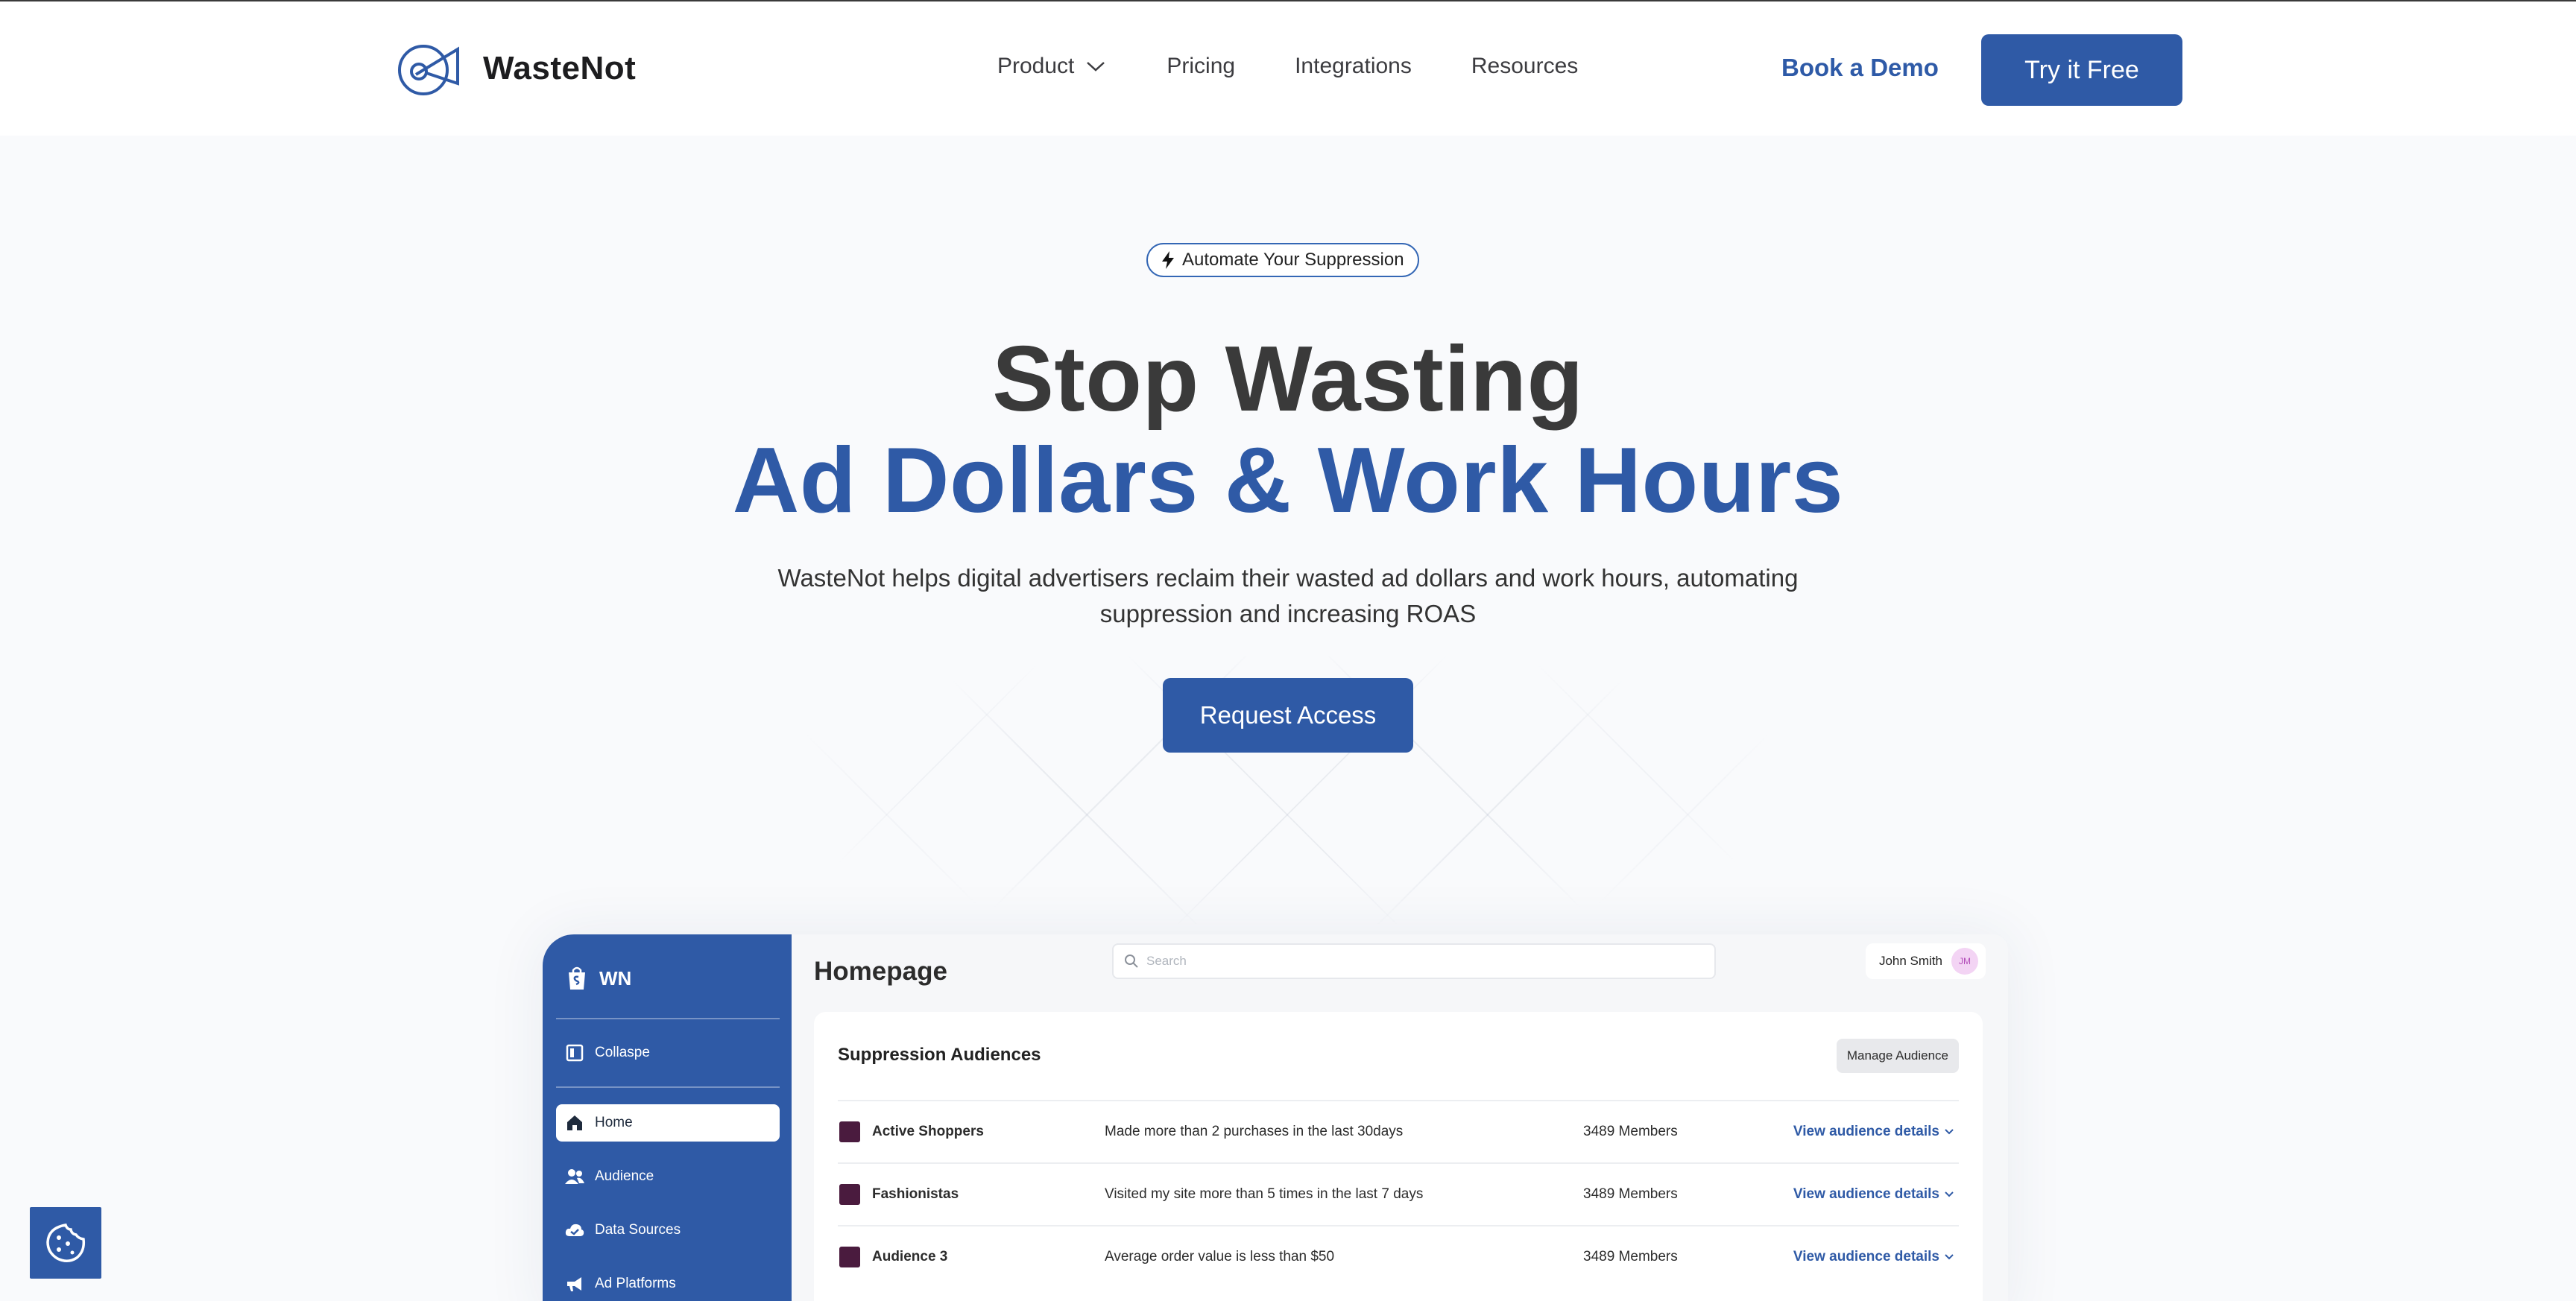  Describe the element at coordinates (574, 1284) in the screenshot. I see `megaphone-icon` at that location.